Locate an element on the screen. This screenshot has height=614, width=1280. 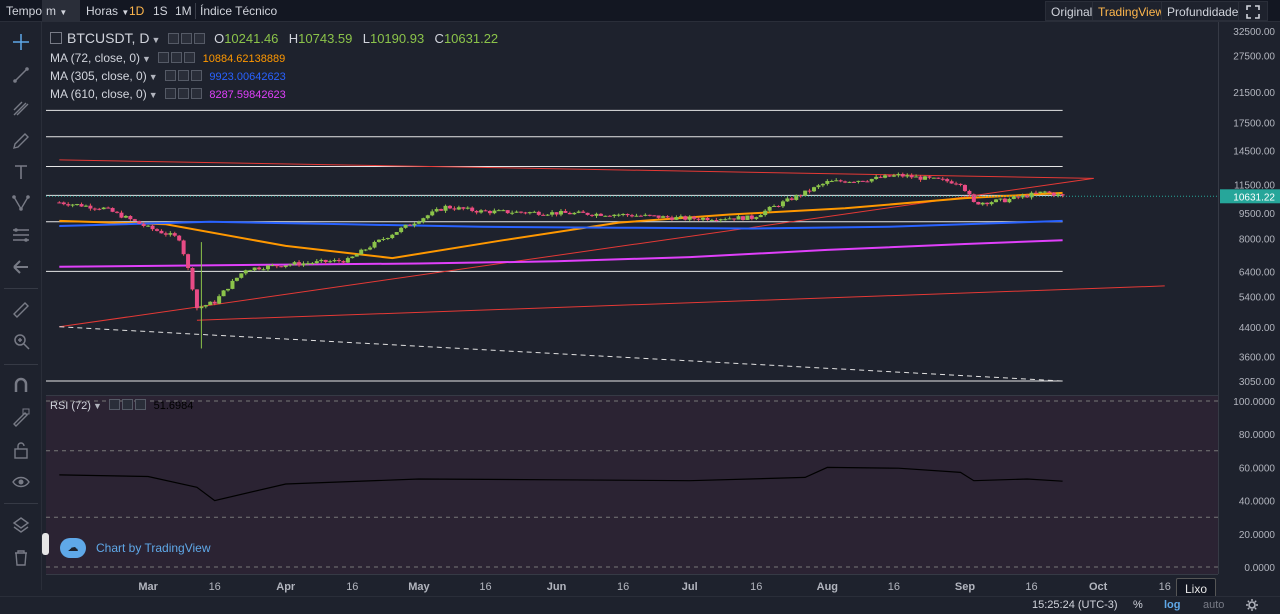
back-arrow-icon is located at coordinates (21, 267).